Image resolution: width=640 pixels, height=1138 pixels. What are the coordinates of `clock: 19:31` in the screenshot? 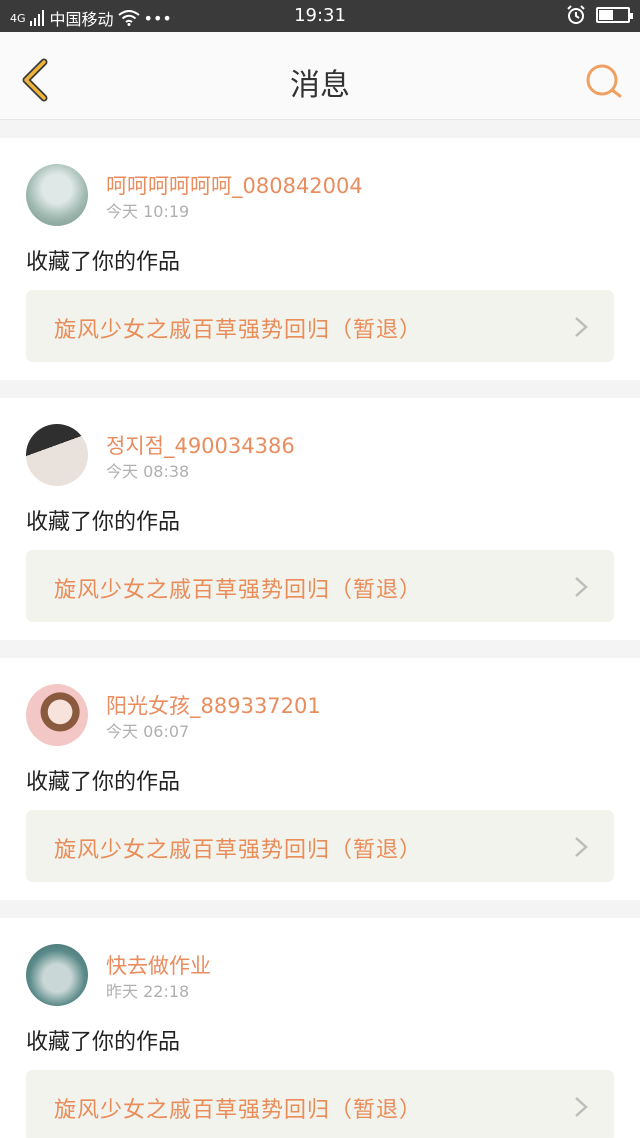 It's located at (320, 15).